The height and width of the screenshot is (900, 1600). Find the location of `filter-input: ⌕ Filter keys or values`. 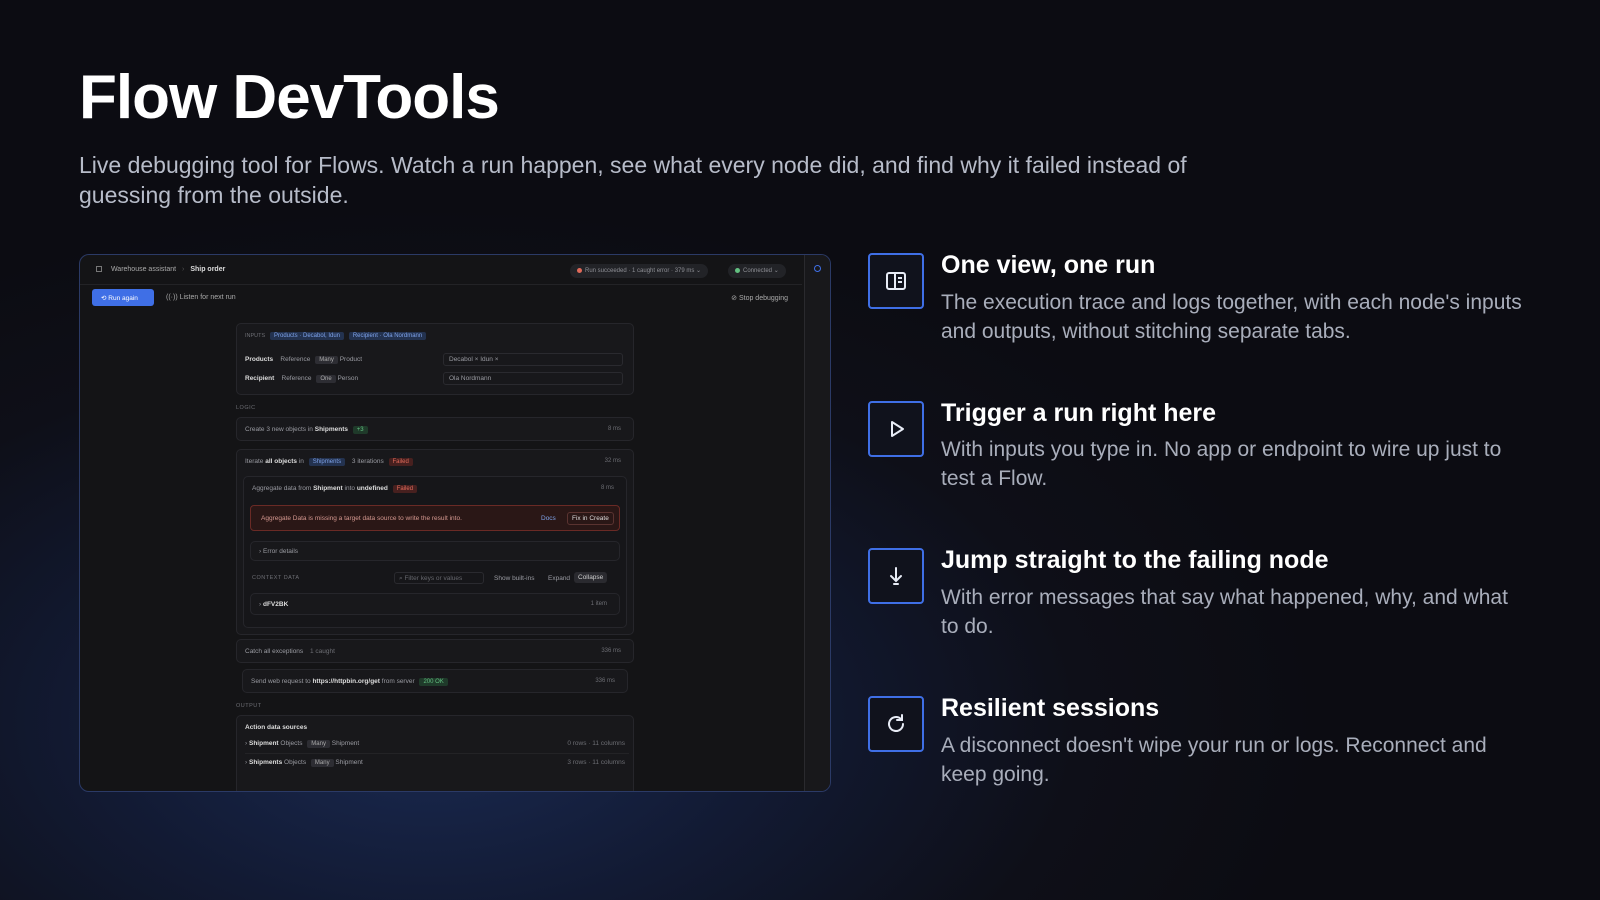

filter-input: ⌕ Filter keys or values is located at coordinates (439, 578).